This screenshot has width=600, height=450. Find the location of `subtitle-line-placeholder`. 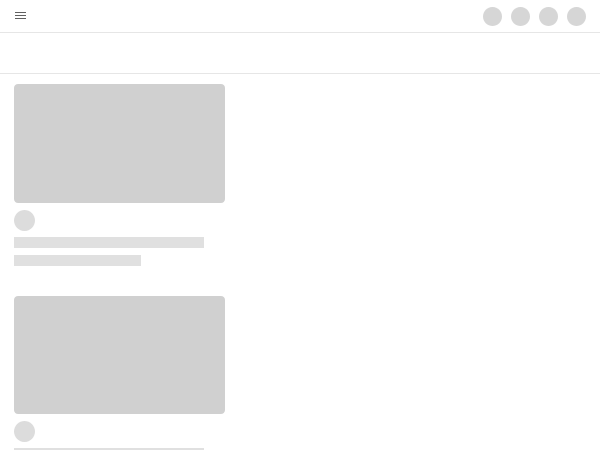

subtitle-line-placeholder is located at coordinates (77, 260).